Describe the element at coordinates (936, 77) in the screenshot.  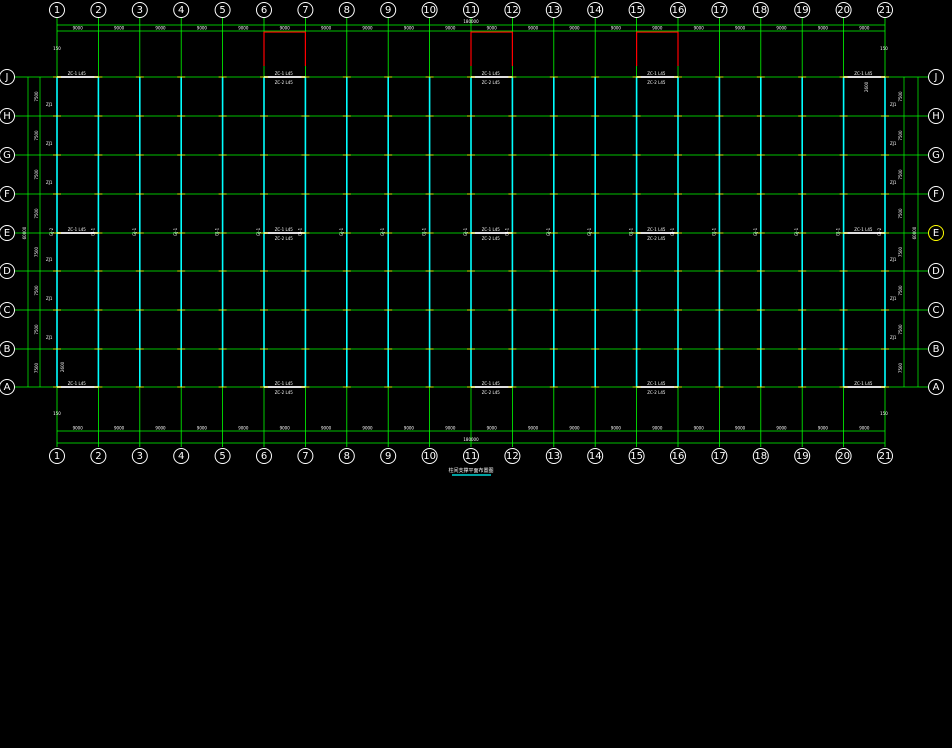
I see `grid-bubble-label: J` at that location.